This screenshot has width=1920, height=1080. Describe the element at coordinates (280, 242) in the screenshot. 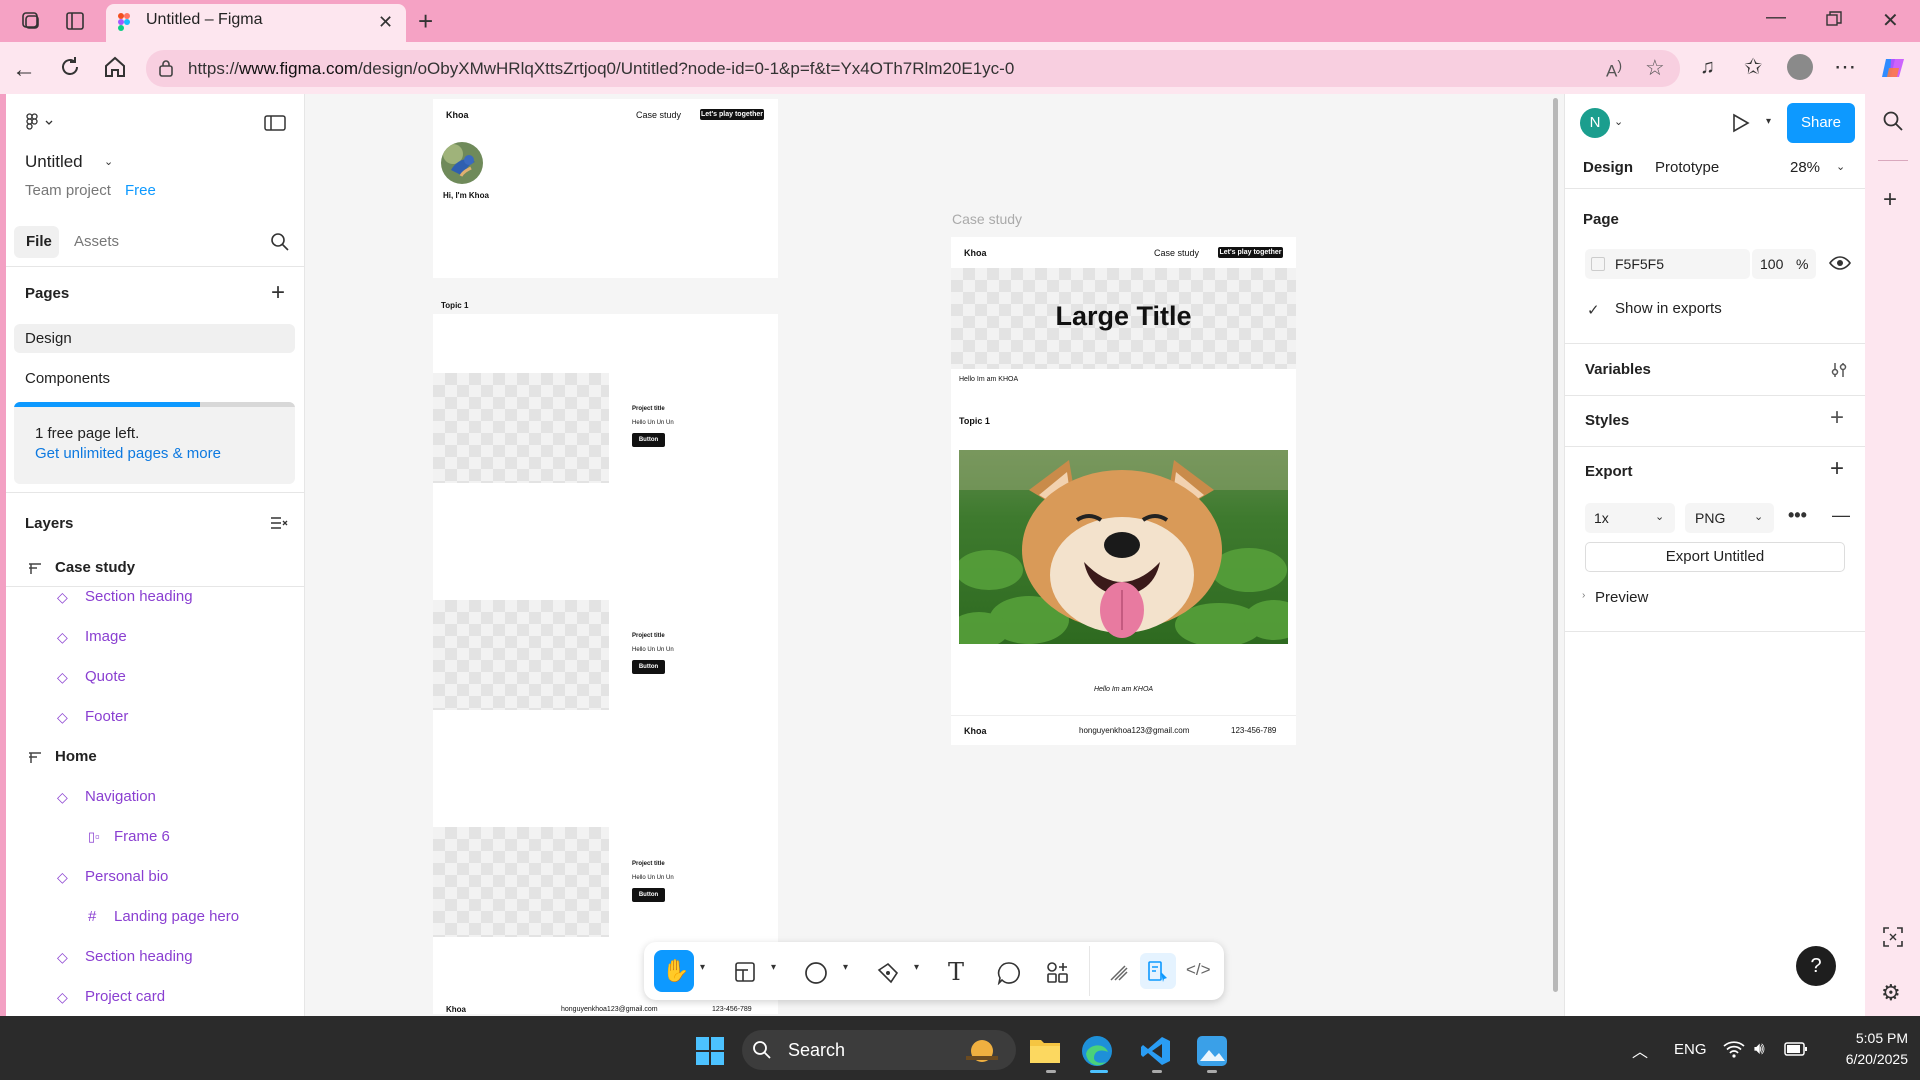

I see `search-layers-icon` at that location.